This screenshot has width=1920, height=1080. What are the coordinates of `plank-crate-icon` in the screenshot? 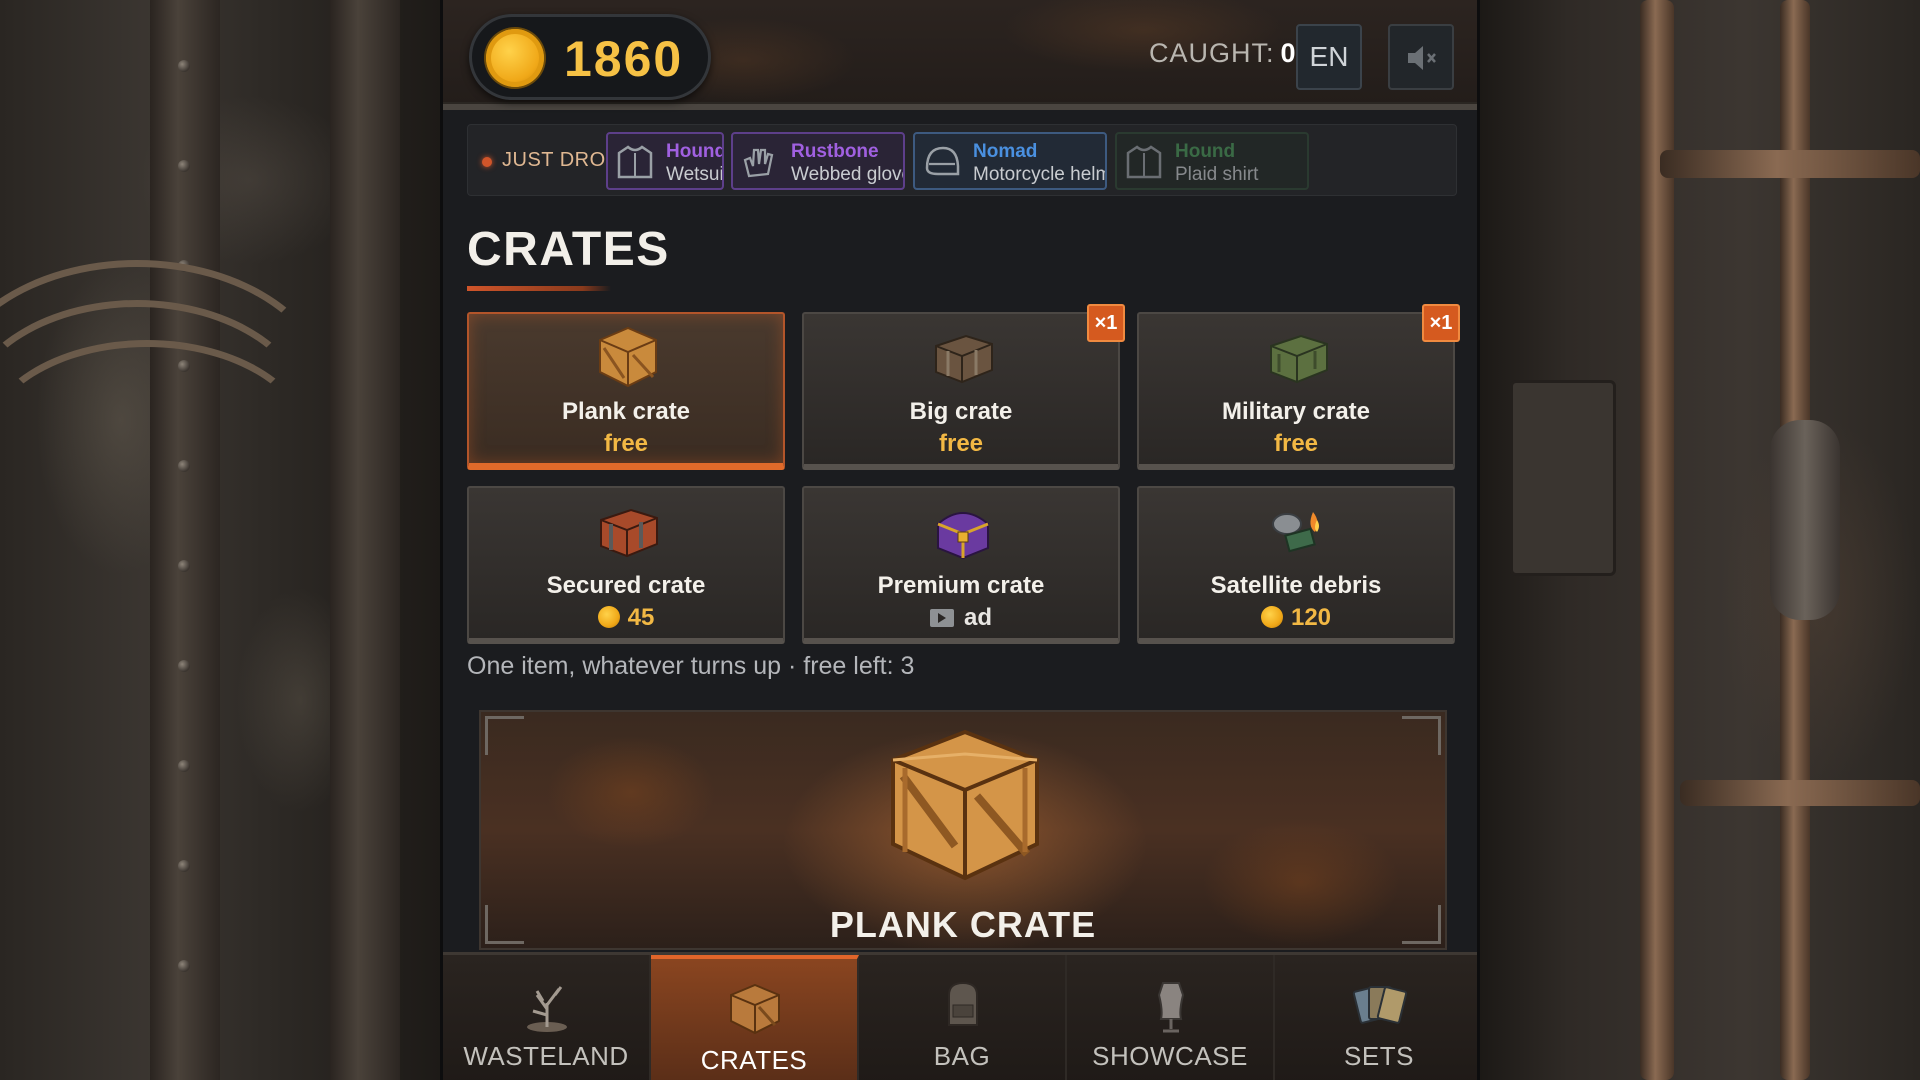 It's located at (628, 357).